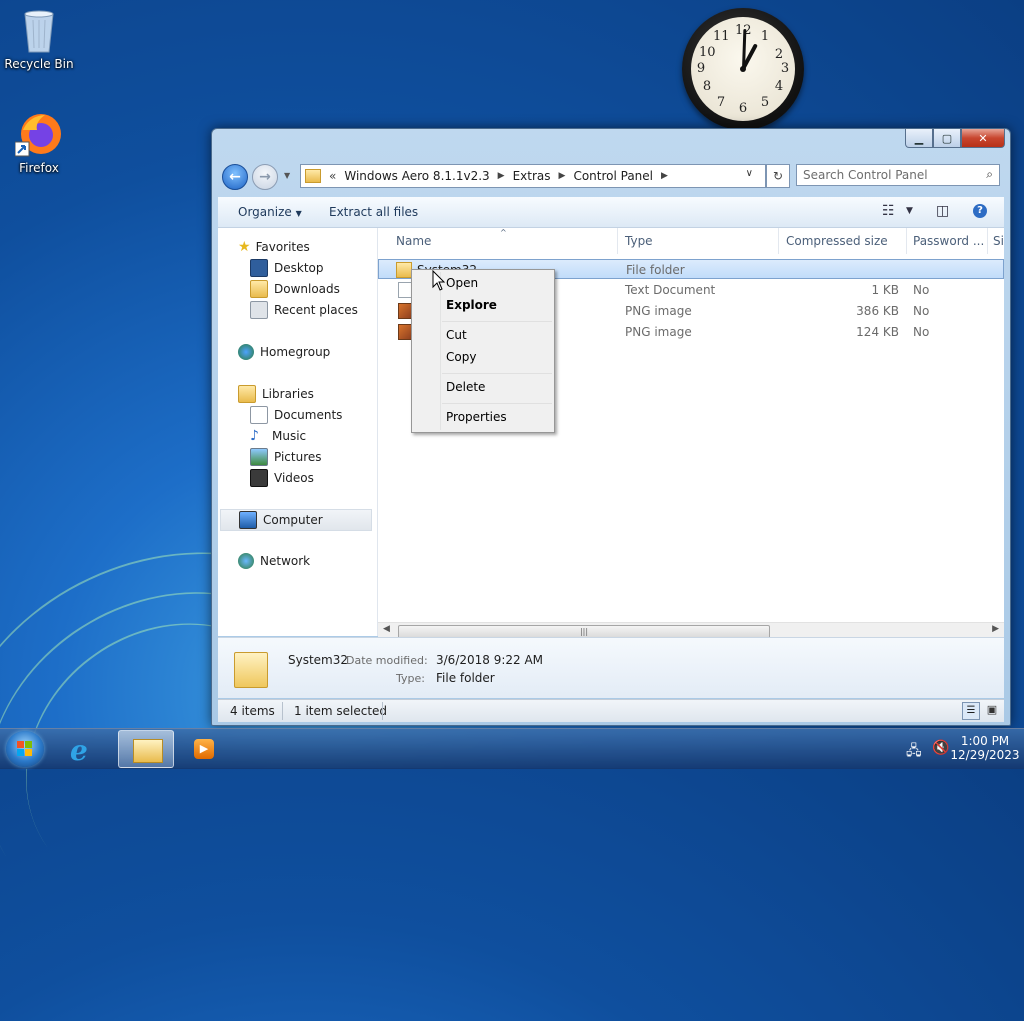  What do you see at coordinates (779, 54) in the screenshot?
I see `clock-number: 2` at bounding box center [779, 54].